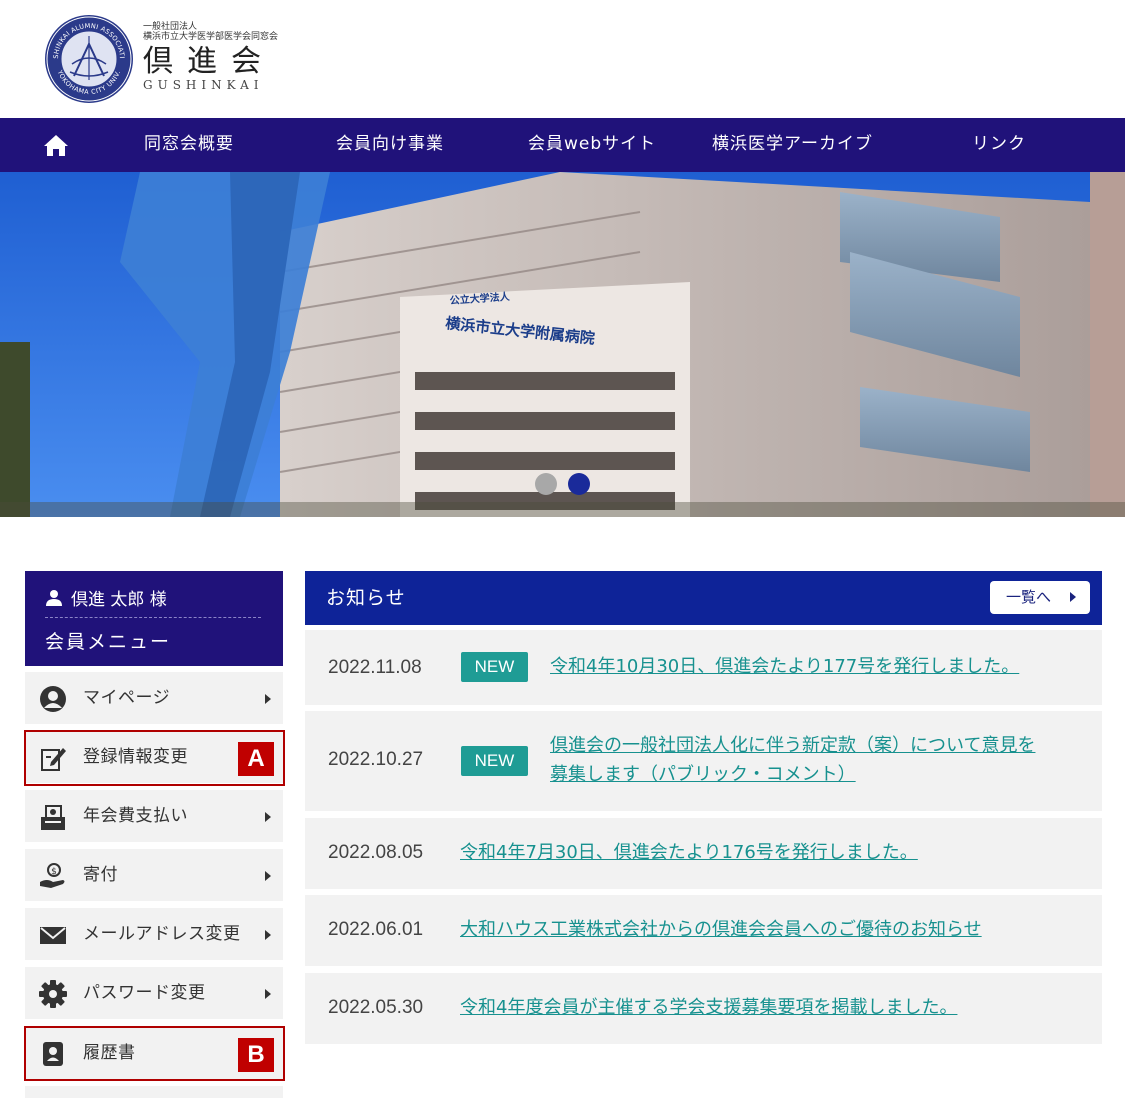 This screenshot has width=1125, height=1098. I want to click on callout-label-a: A, so click(256, 759).